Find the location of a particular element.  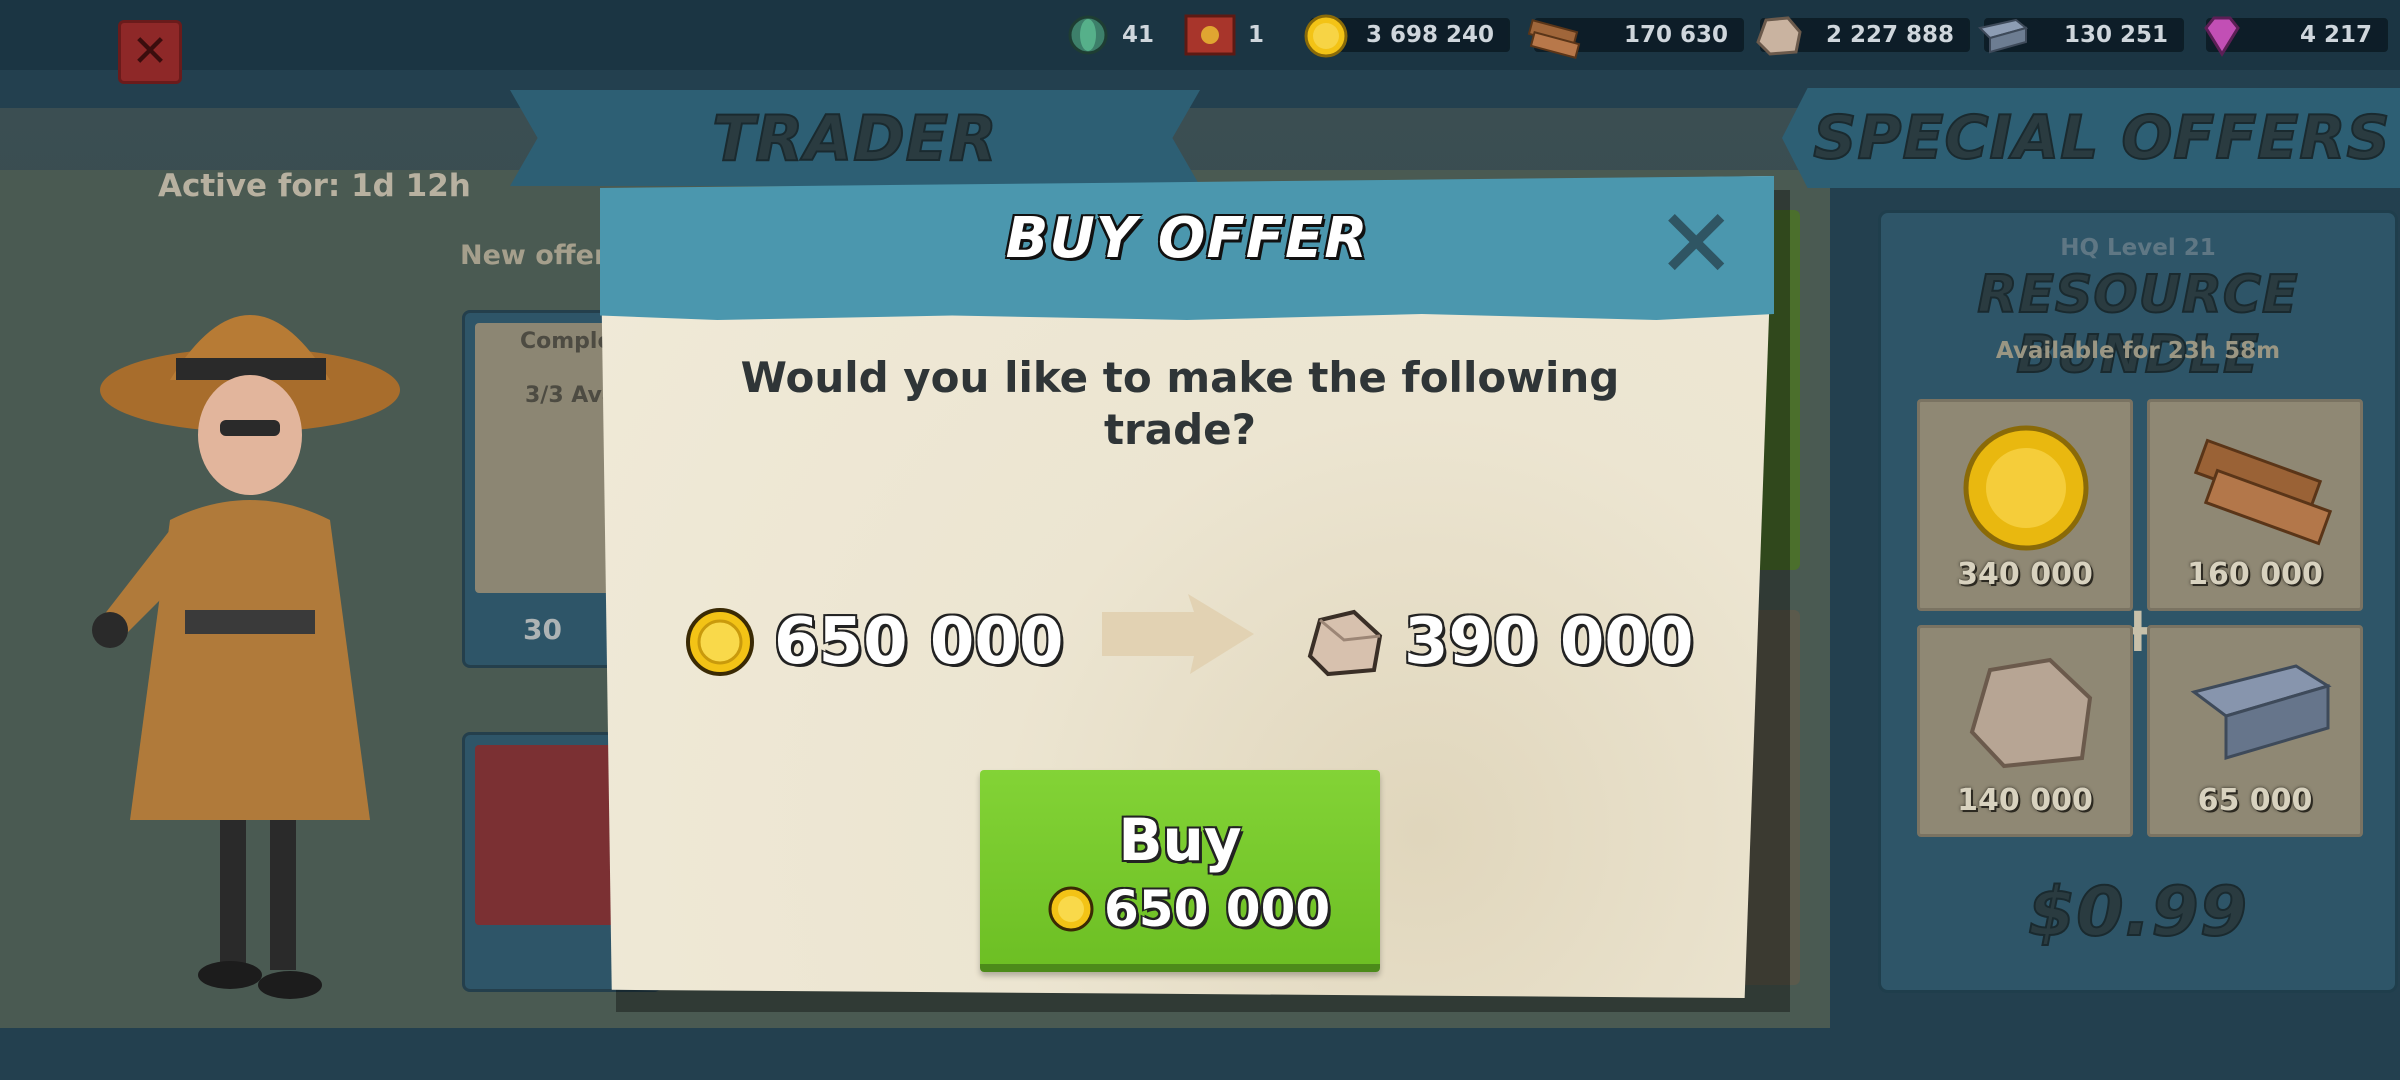

trade-give-amount: 650 000 is located at coordinates (919, 642).